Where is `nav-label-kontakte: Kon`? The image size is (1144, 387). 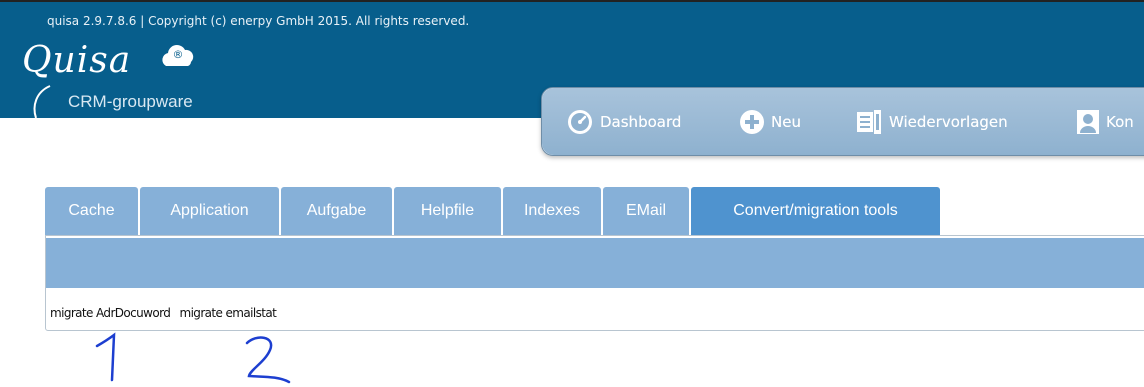
nav-label-kontakte: Kon is located at coordinates (1120, 122).